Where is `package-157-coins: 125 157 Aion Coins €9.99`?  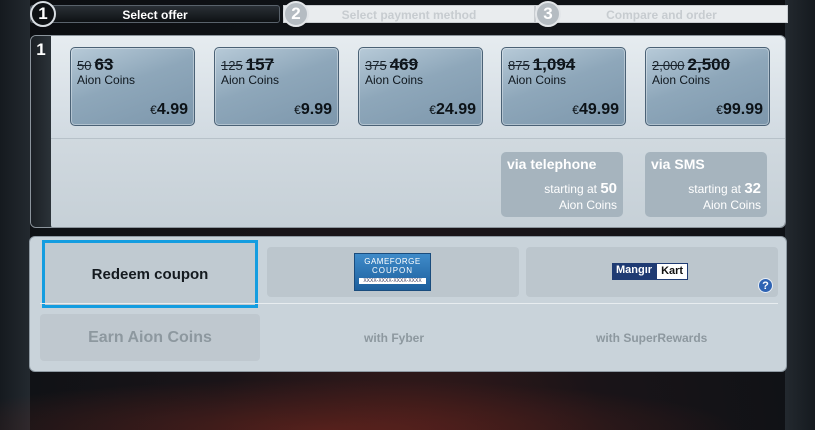 package-157-coins: 125 157 Aion Coins €9.99 is located at coordinates (276, 86).